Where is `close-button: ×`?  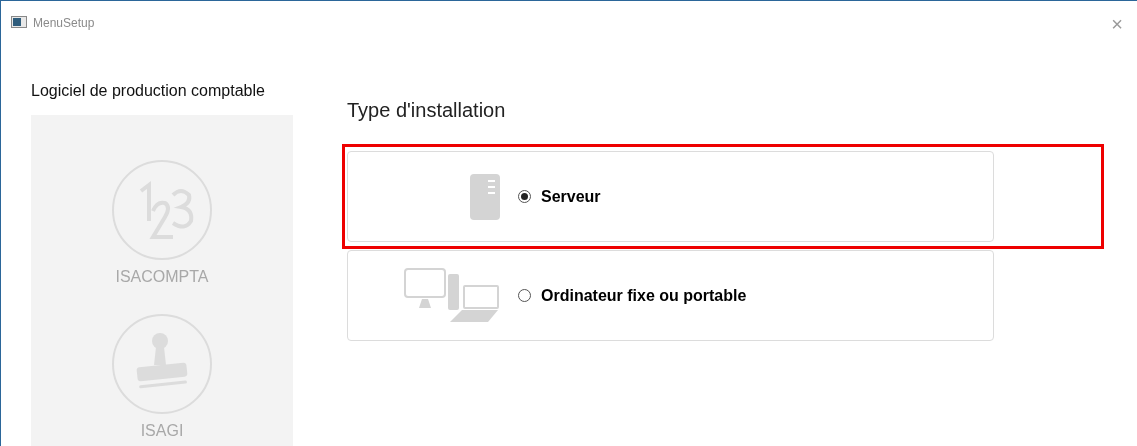
close-button: × is located at coordinates (1117, 24).